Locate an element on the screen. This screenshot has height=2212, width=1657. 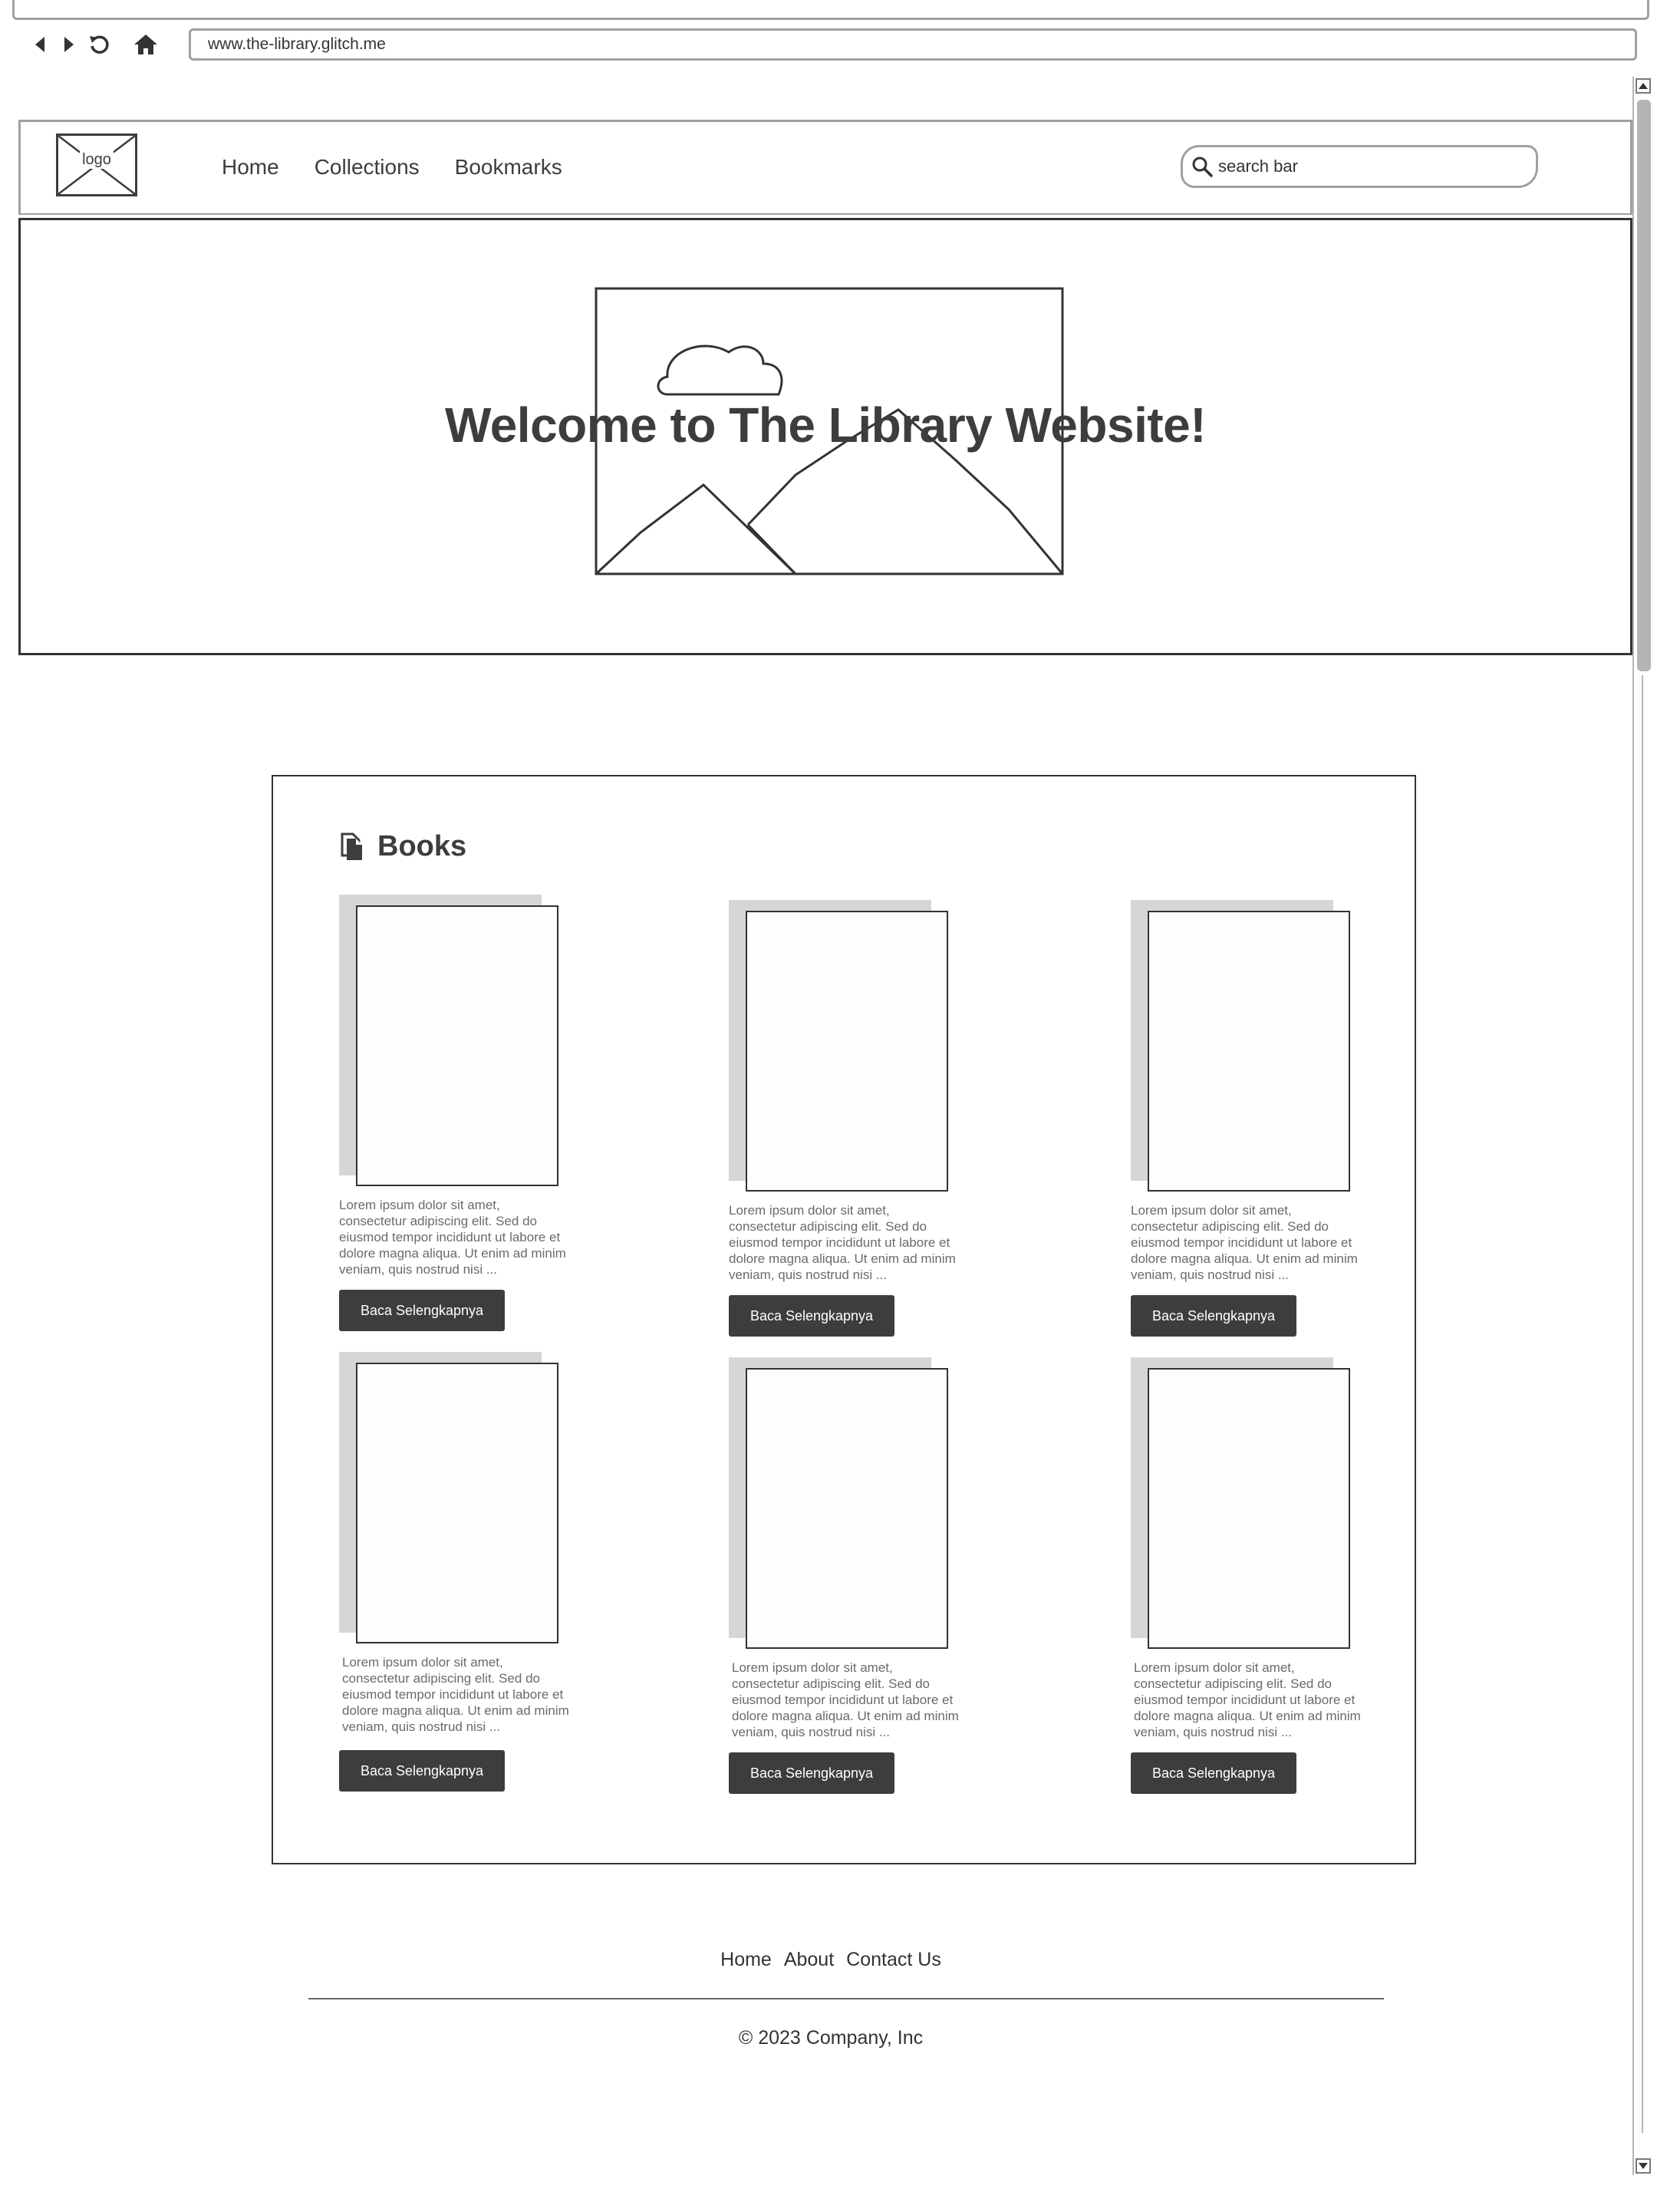
forward-icon is located at coordinates (69, 44).